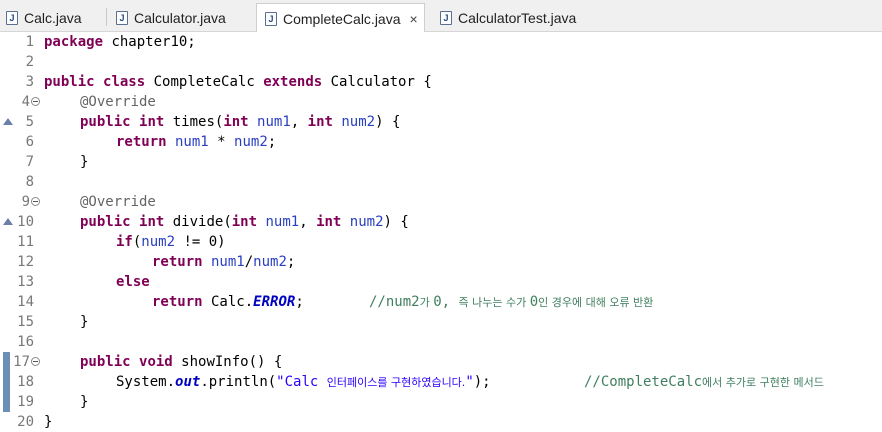 The image size is (882, 432). I want to click on keyword: void, so click(156, 362).